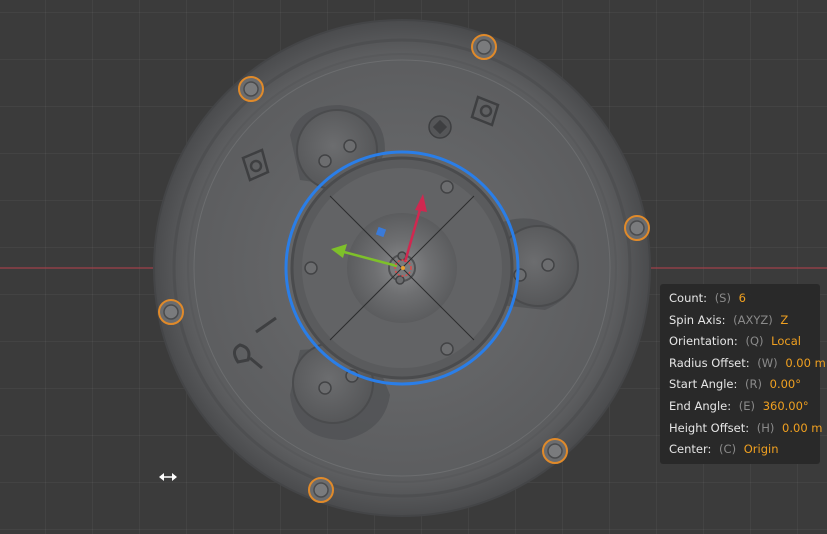 The image size is (827, 534). Describe the element at coordinates (761, 449) in the screenshot. I see `op-value-center: Origin` at that location.